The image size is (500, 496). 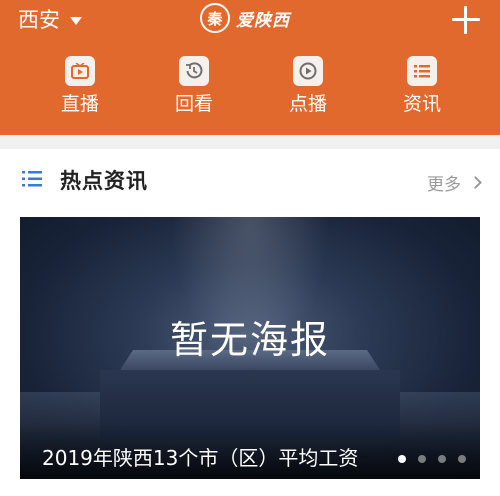 I want to click on nav-label: 直播, so click(x=79, y=104).